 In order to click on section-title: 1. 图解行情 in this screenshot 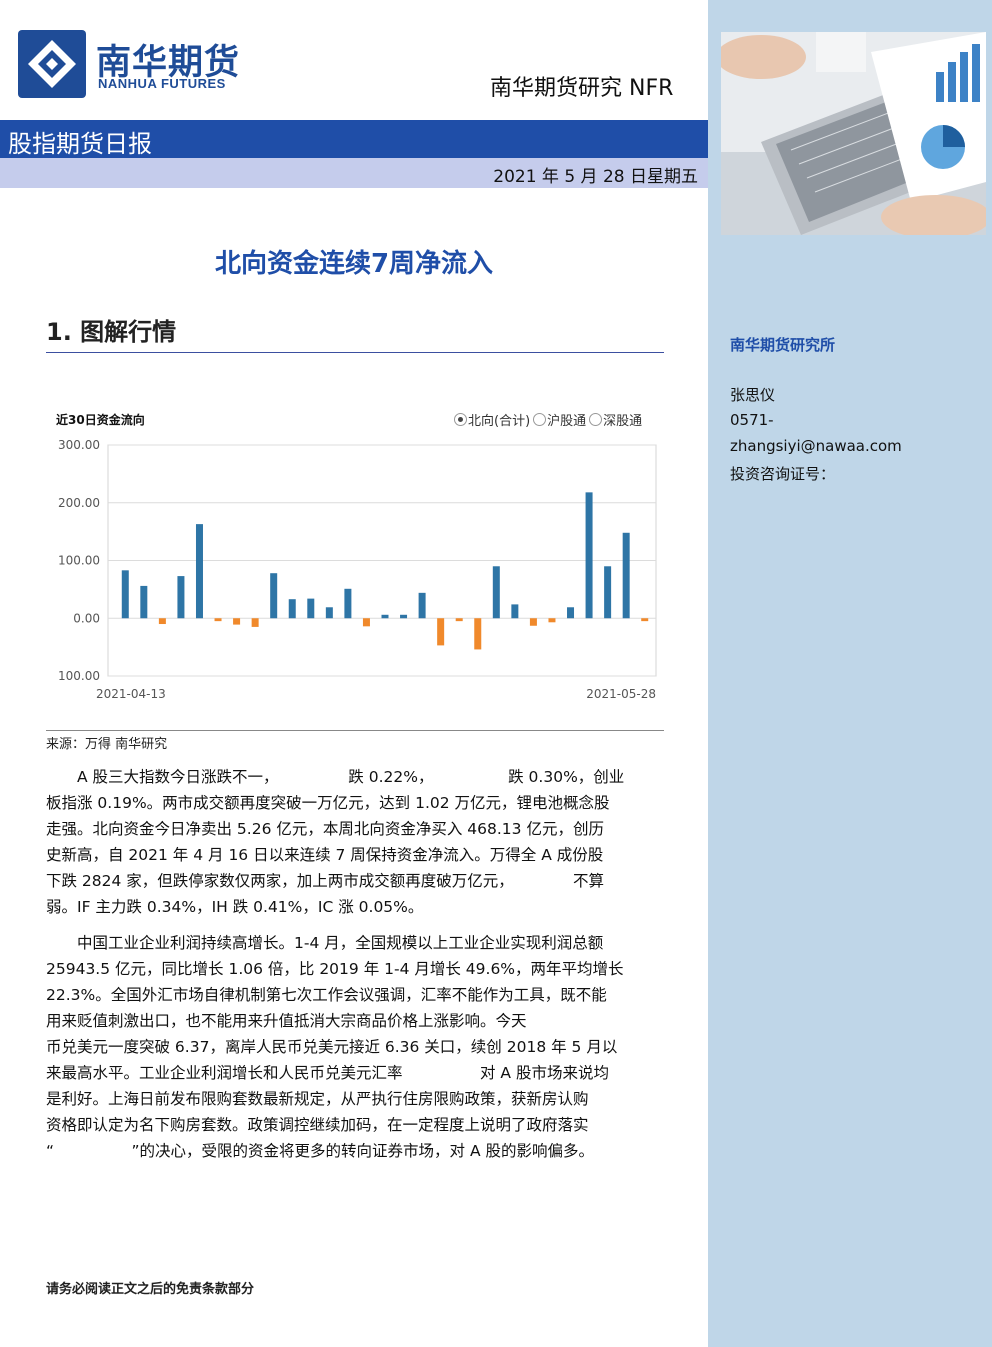, I will do `click(111, 332)`.